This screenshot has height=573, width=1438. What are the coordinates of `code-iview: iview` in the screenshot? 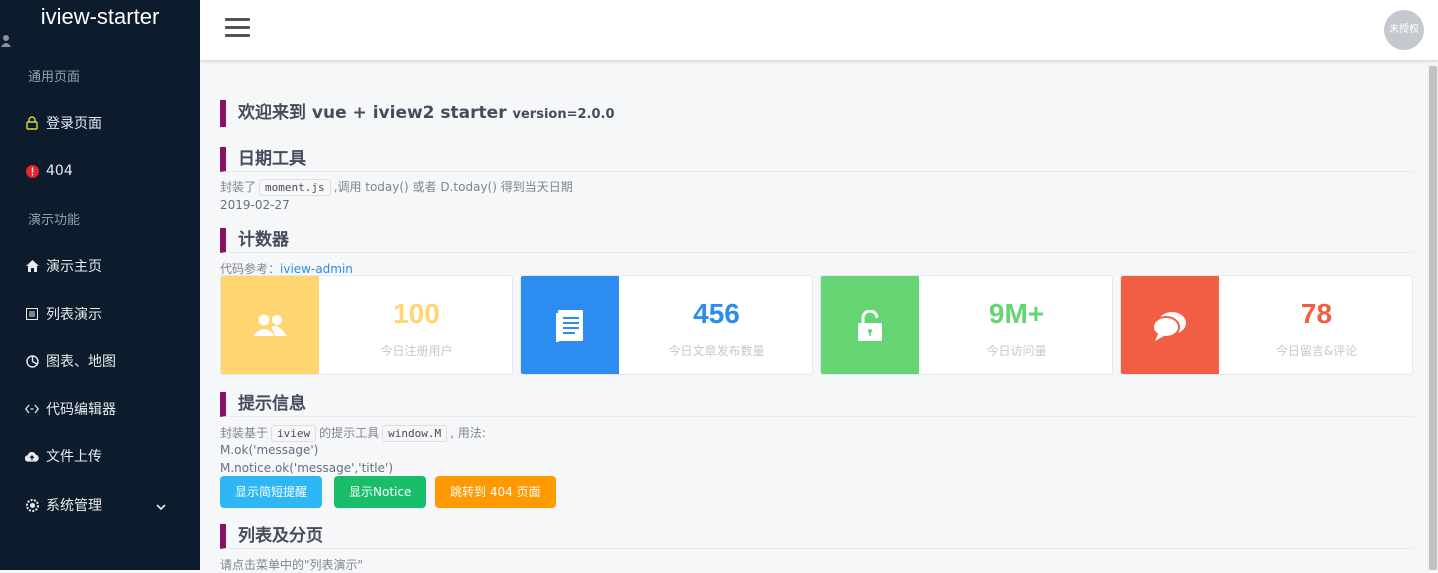 It's located at (294, 433).